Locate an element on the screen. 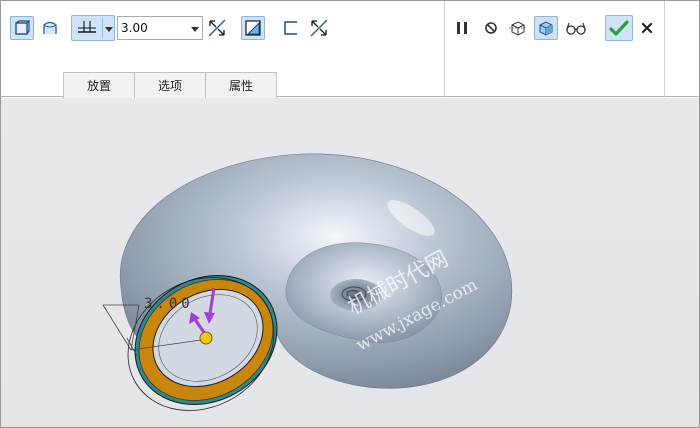 Image resolution: width=700 pixels, height=428 pixels. flip-thicken-button is located at coordinates (319, 28).